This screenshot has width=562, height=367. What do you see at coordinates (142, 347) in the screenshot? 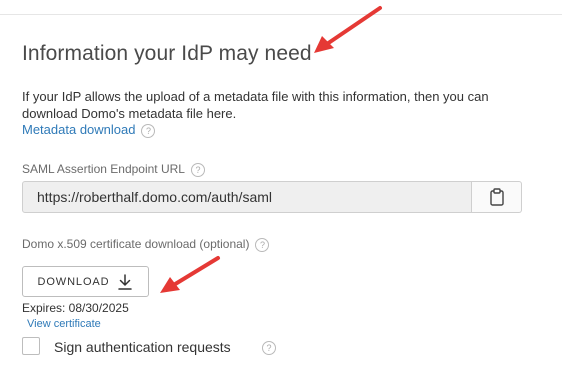
I see `sign-requests-label: Sign authentication requests` at bounding box center [142, 347].